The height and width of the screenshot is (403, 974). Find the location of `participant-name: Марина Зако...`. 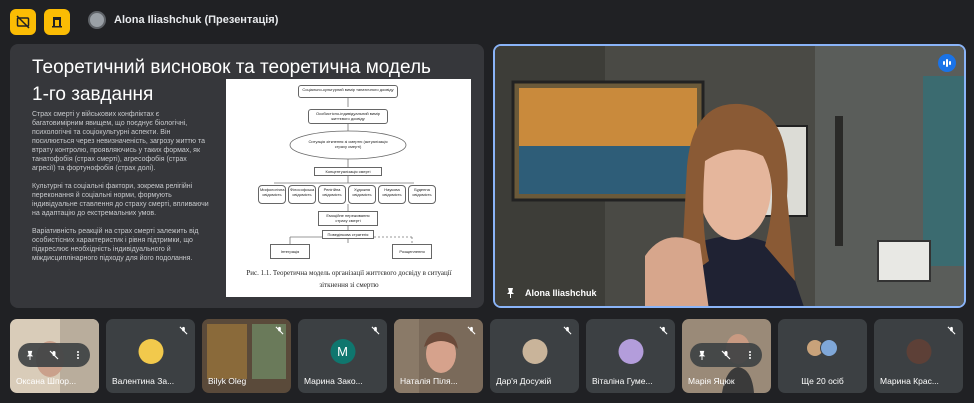

participant-name: Марина Зако... is located at coordinates (333, 381).